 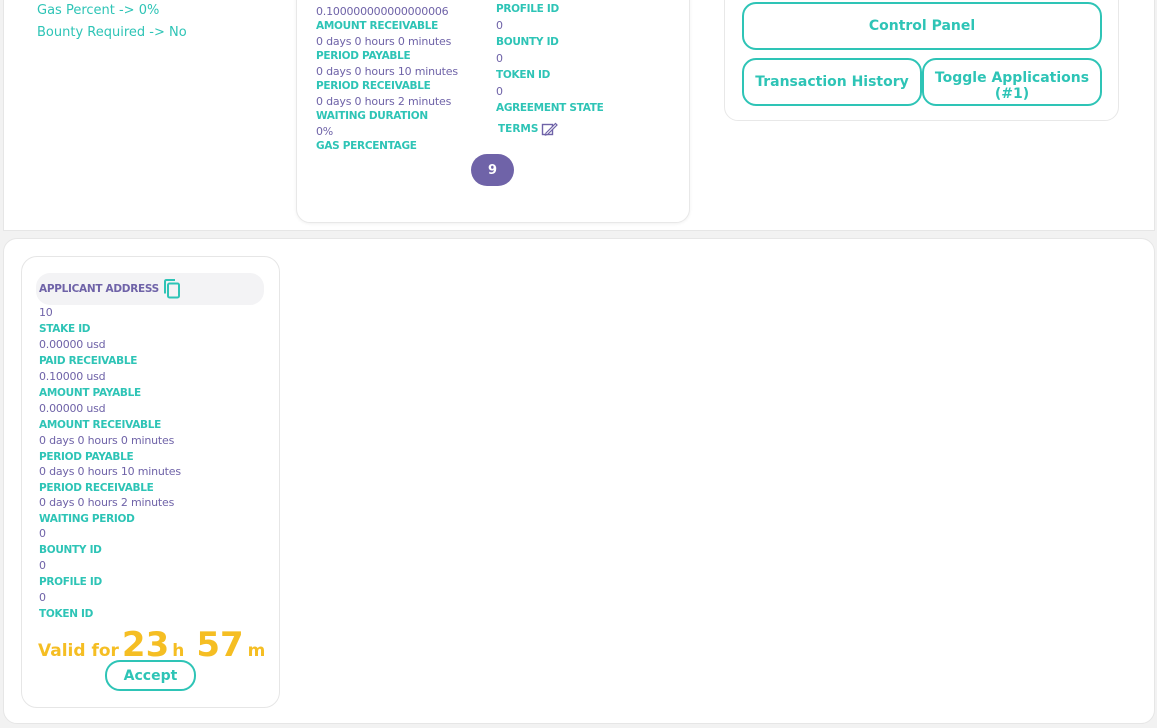 What do you see at coordinates (518, 129) in the screenshot?
I see `terms-label: TERMS` at bounding box center [518, 129].